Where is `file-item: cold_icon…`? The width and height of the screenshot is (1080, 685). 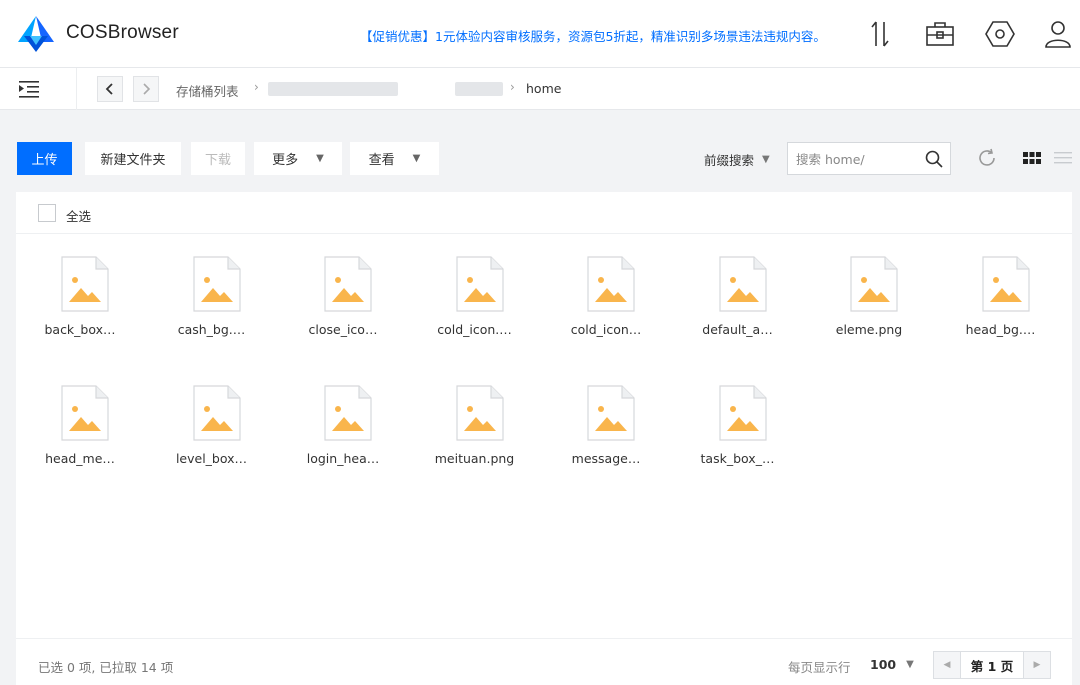 file-item: cold_icon… is located at coordinates (606, 311).